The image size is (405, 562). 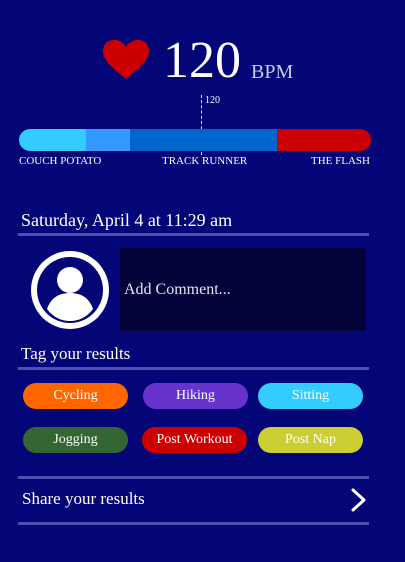 What do you see at coordinates (358, 500) in the screenshot?
I see `chevron-right-icon` at bounding box center [358, 500].